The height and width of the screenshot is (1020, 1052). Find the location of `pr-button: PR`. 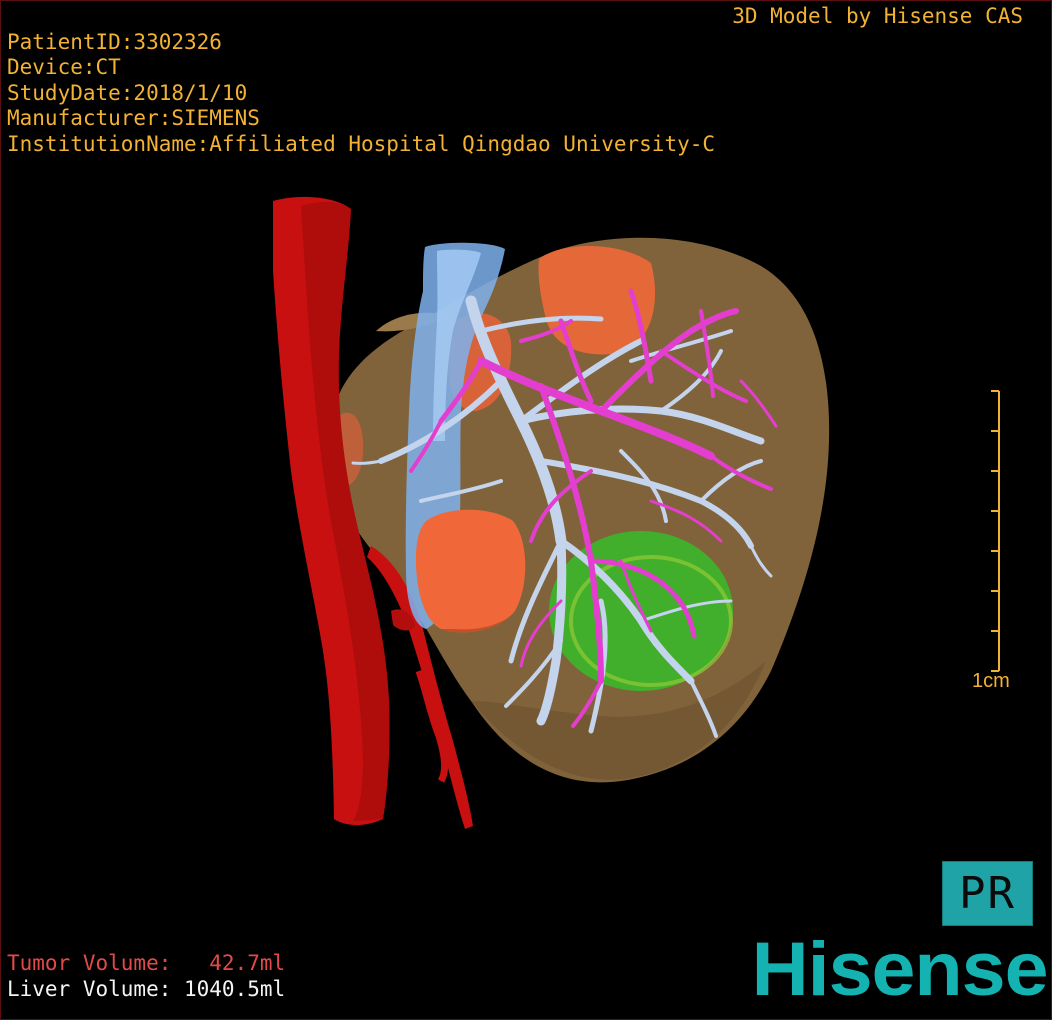

pr-button: PR is located at coordinates (987, 893).